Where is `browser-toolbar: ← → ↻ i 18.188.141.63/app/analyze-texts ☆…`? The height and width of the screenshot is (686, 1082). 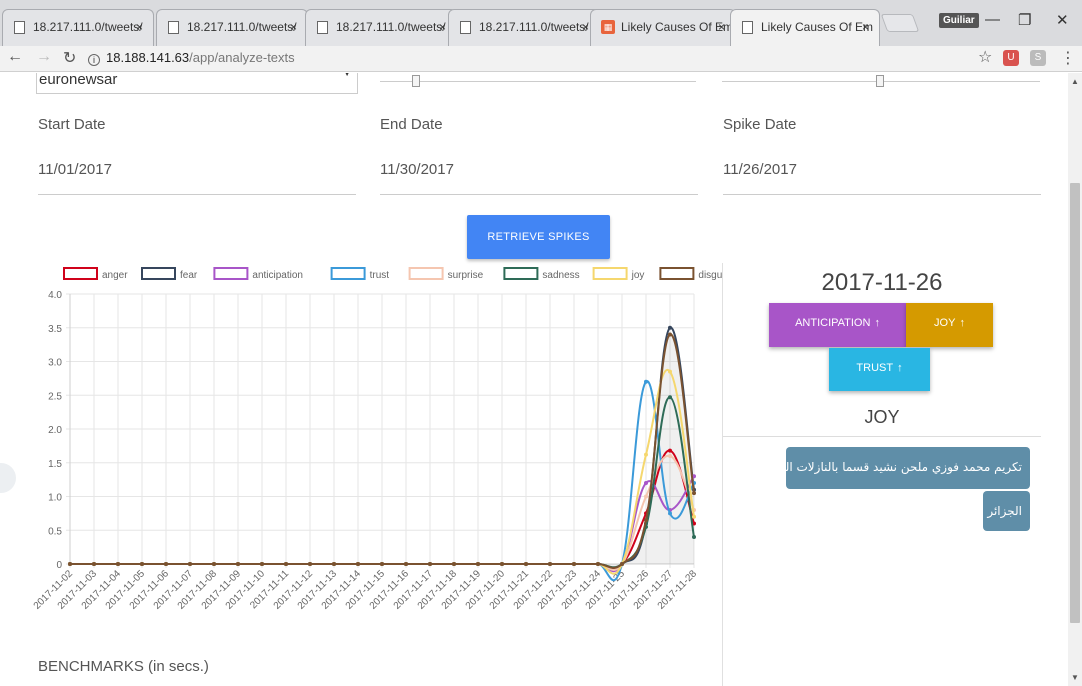
browser-toolbar: ← → ↻ i 18.188.141.63/app/analyze-texts ☆… is located at coordinates (541, 59).